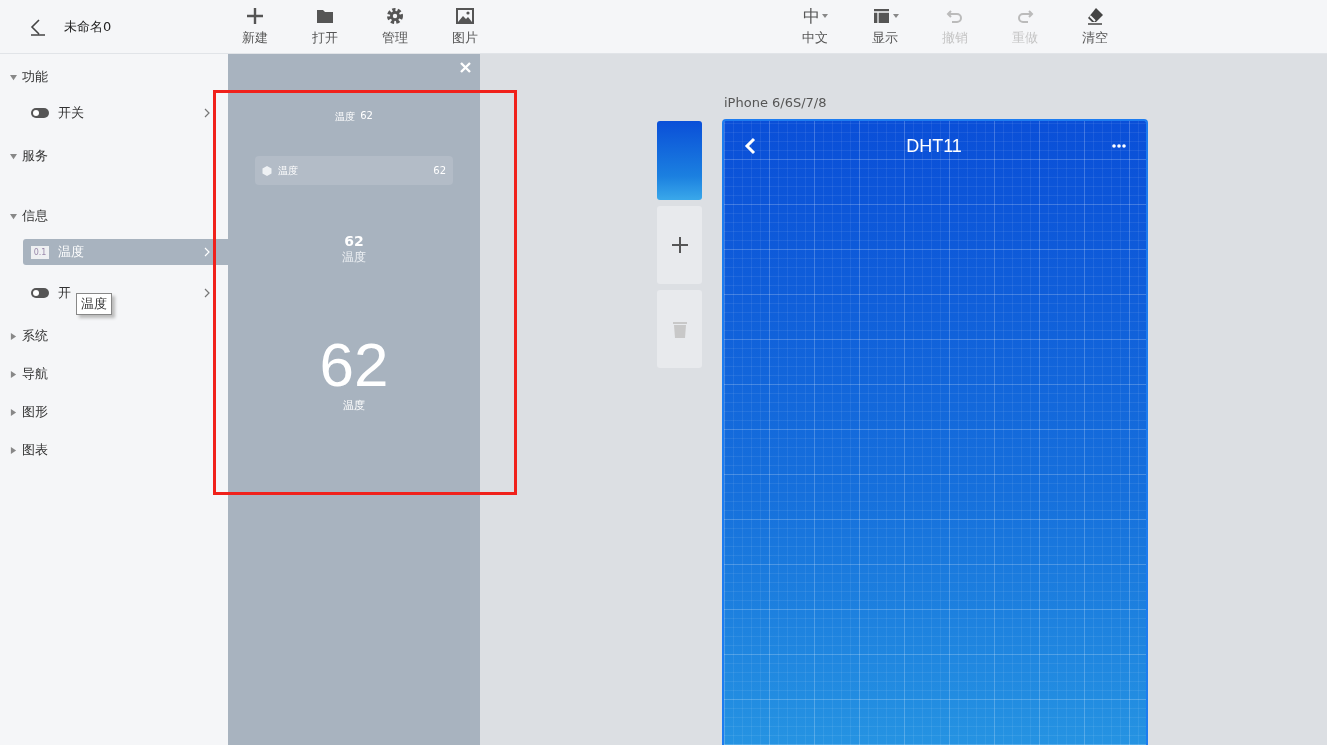 This screenshot has width=1327, height=745. I want to click on category-header: 服务, so click(119, 156).